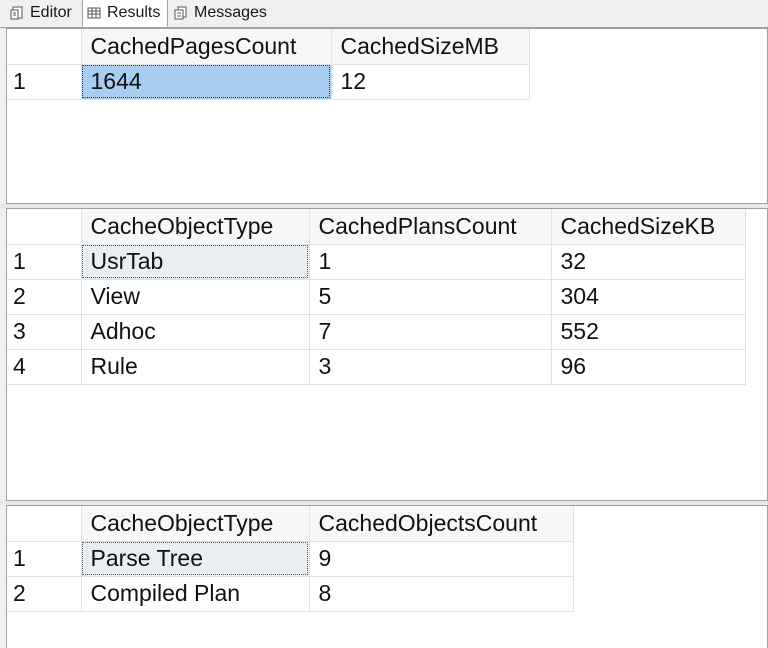  What do you see at coordinates (441, 594) in the screenshot?
I see `table-cell: 8` at bounding box center [441, 594].